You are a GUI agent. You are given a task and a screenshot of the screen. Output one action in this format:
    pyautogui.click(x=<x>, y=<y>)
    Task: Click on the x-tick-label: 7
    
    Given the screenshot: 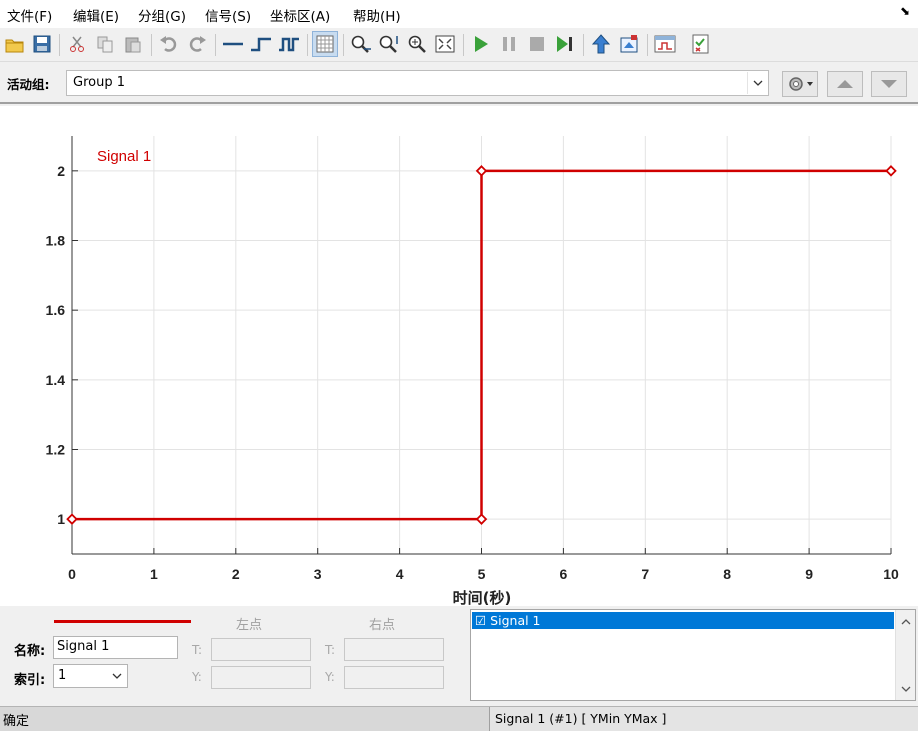 What is the action you would take?
    pyautogui.click(x=645, y=574)
    